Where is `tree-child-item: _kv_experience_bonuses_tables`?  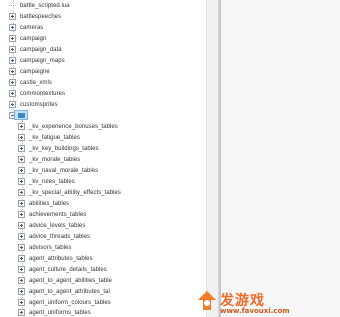 tree-child-item: _kv_experience_bonuses_tables is located at coordinates (68, 126).